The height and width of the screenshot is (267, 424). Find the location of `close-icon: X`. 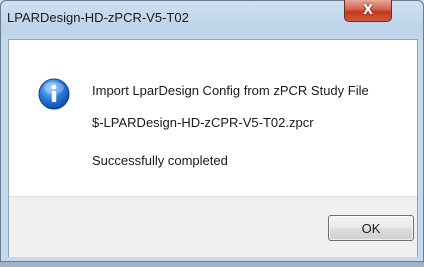

close-icon: X is located at coordinates (368, 10).